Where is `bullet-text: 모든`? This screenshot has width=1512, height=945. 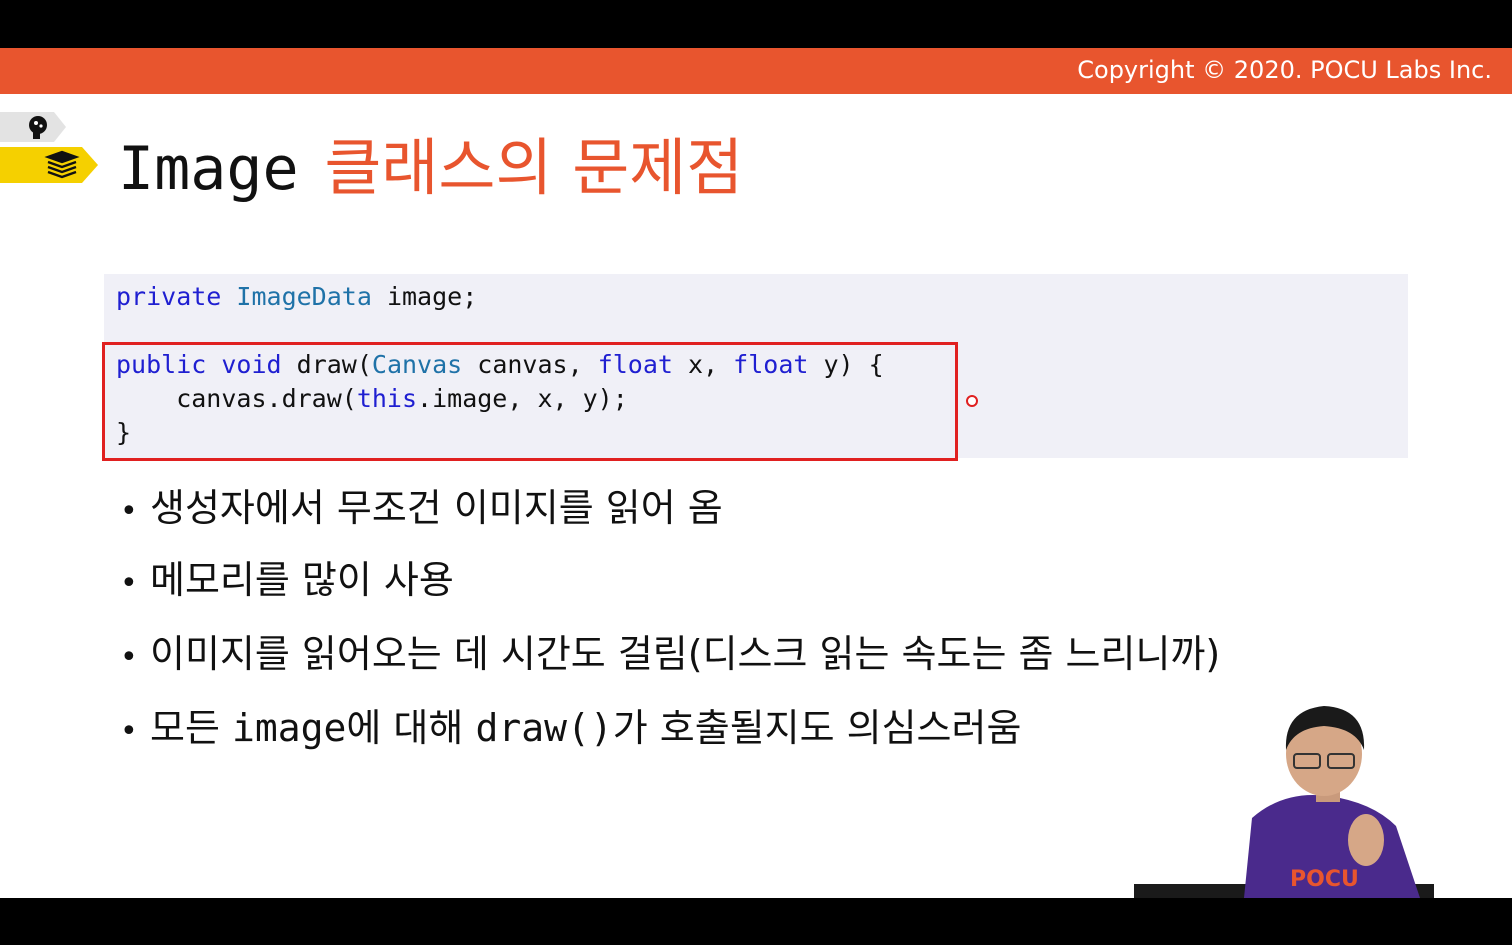
bullet-text: 모든 is located at coordinates (191, 728).